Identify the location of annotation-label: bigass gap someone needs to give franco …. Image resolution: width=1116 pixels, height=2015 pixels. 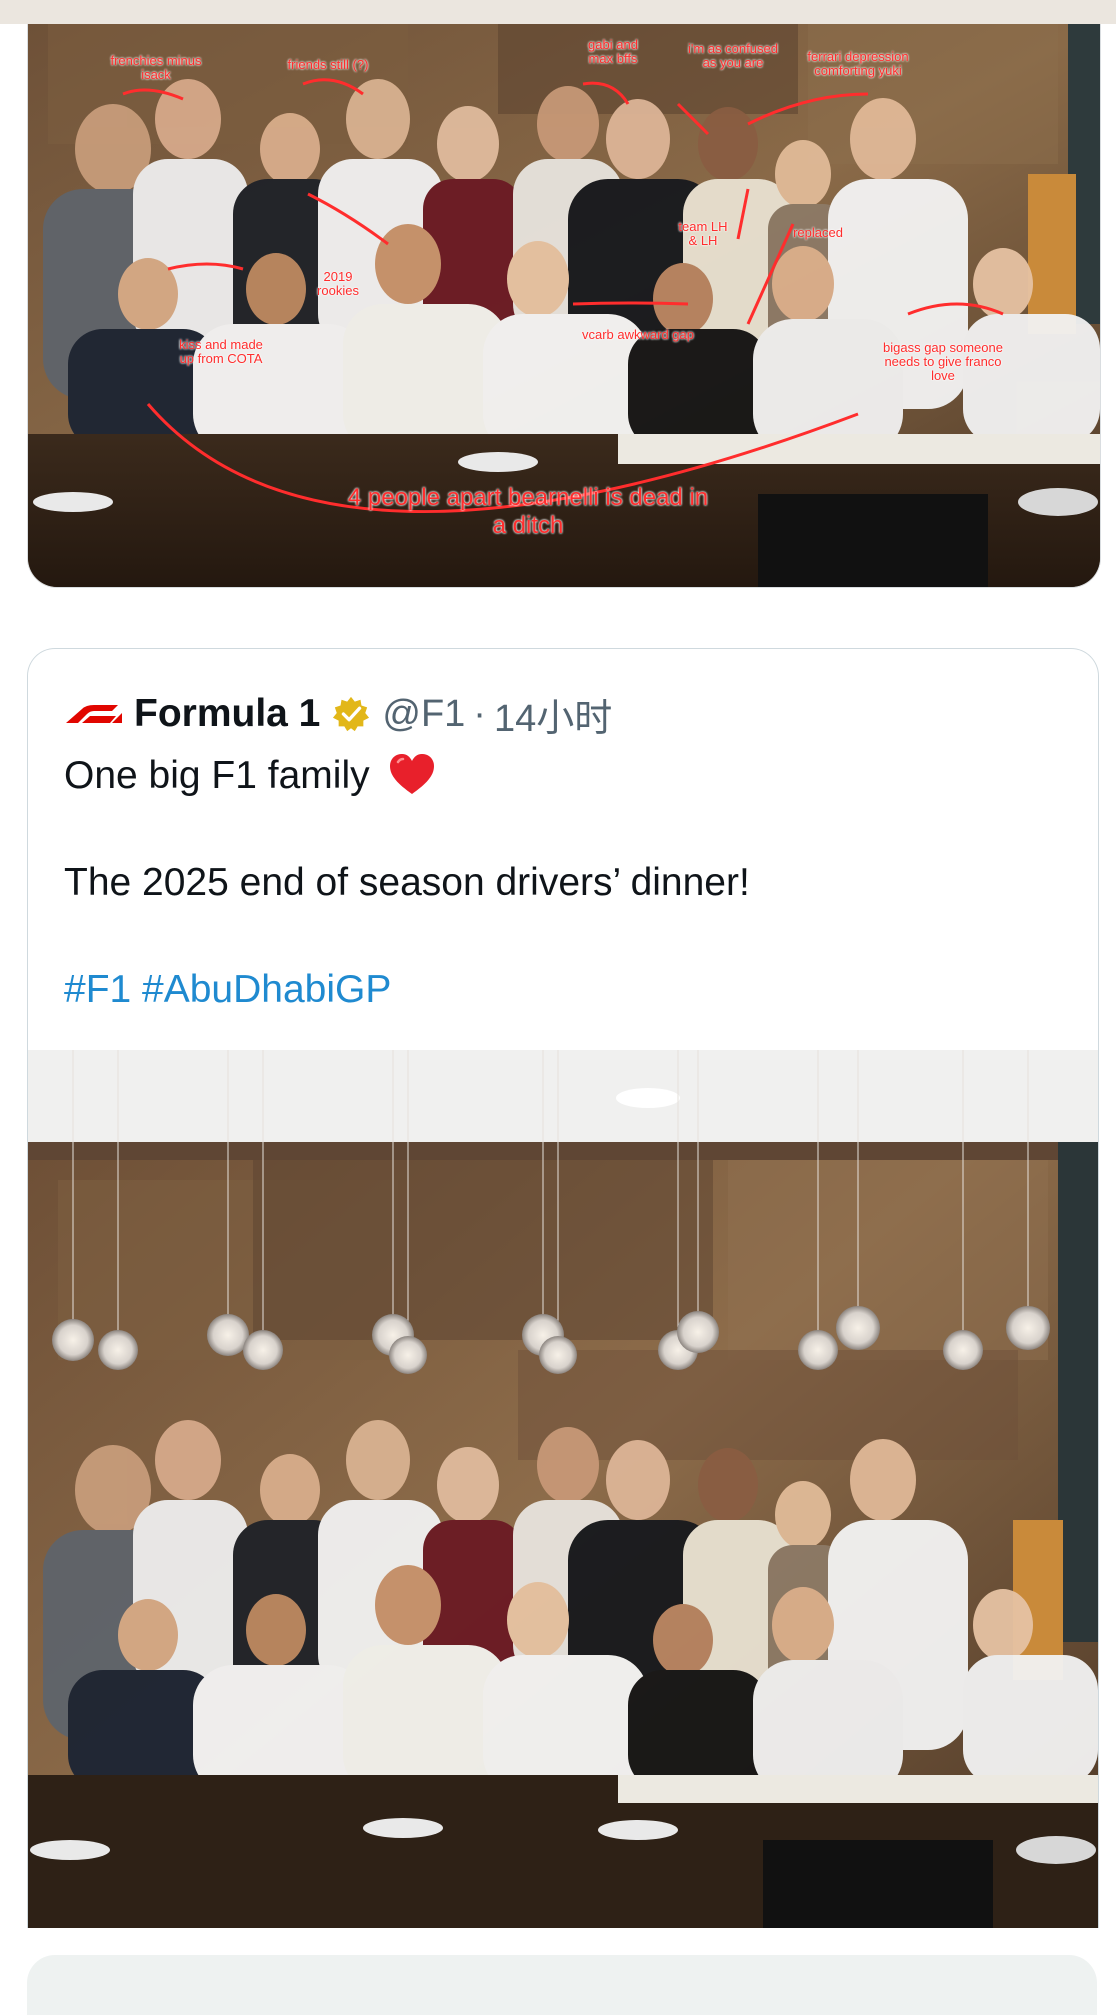
(943, 361).